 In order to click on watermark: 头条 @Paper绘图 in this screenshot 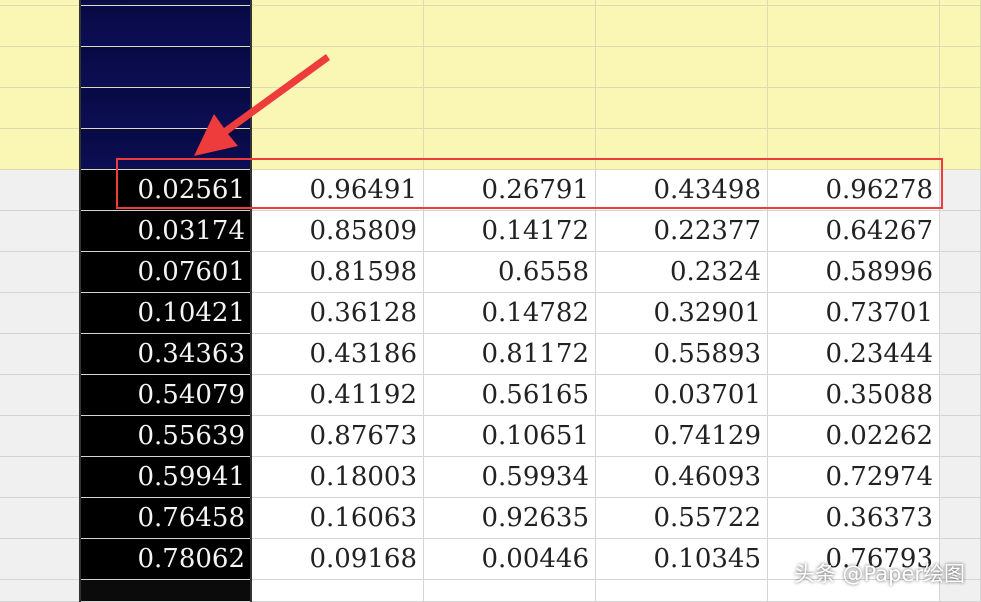, I will do `click(879, 574)`.